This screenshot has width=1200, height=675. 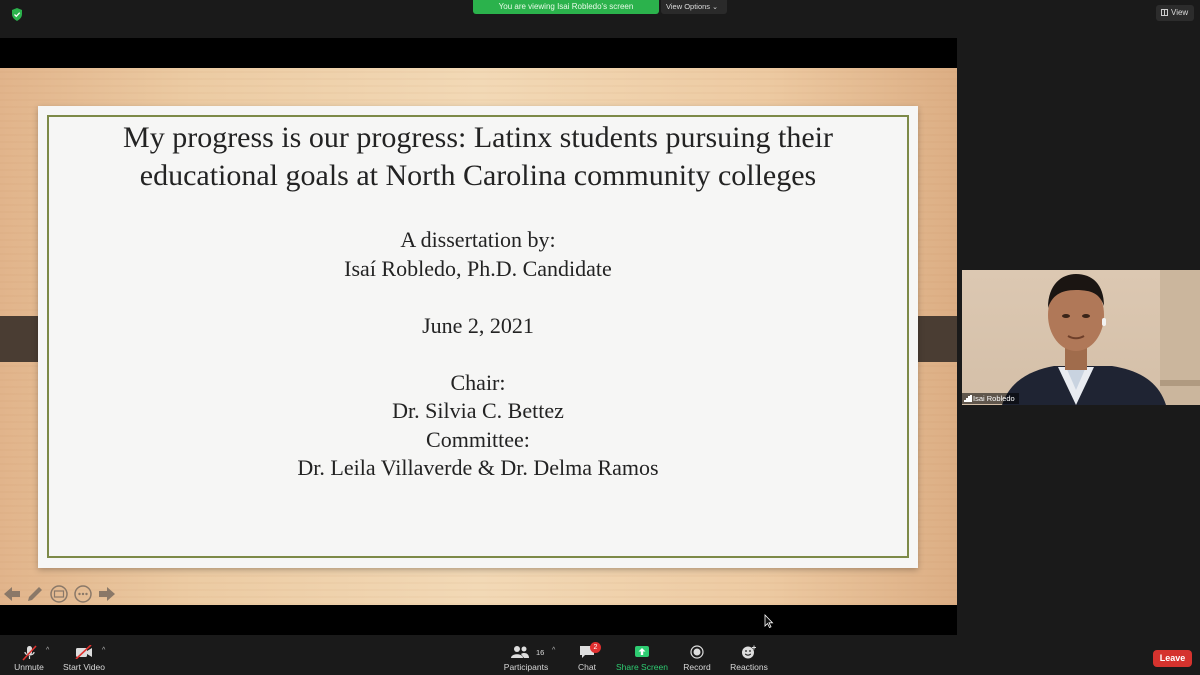 I want to click on committee-heading: Committee:, so click(x=478, y=439).